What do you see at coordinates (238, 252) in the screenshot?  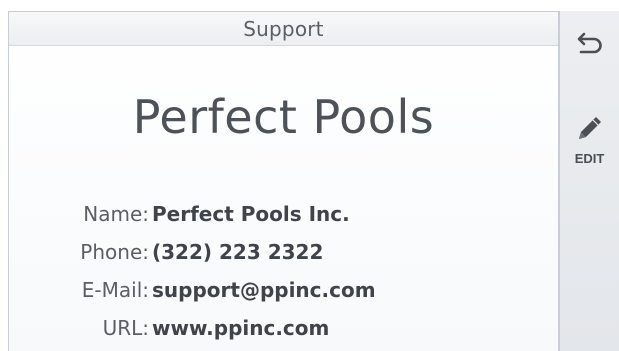 I see `phone-value: (322) 223 2322` at bounding box center [238, 252].